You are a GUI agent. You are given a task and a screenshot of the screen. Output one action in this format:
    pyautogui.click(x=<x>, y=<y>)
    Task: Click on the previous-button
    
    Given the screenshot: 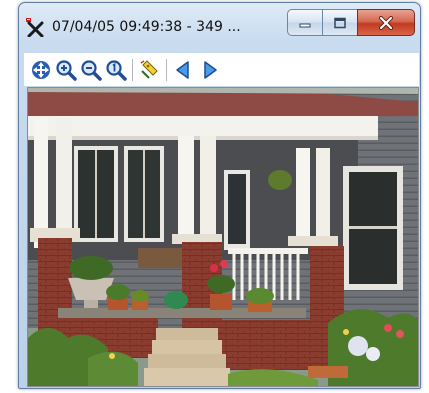 What is the action you would take?
    pyautogui.click(x=183, y=69)
    